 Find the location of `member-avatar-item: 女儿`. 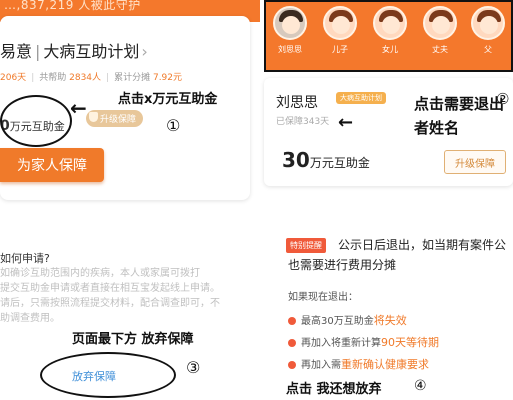

member-avatar-item: 女儿 is located at coordinates (390, 30).